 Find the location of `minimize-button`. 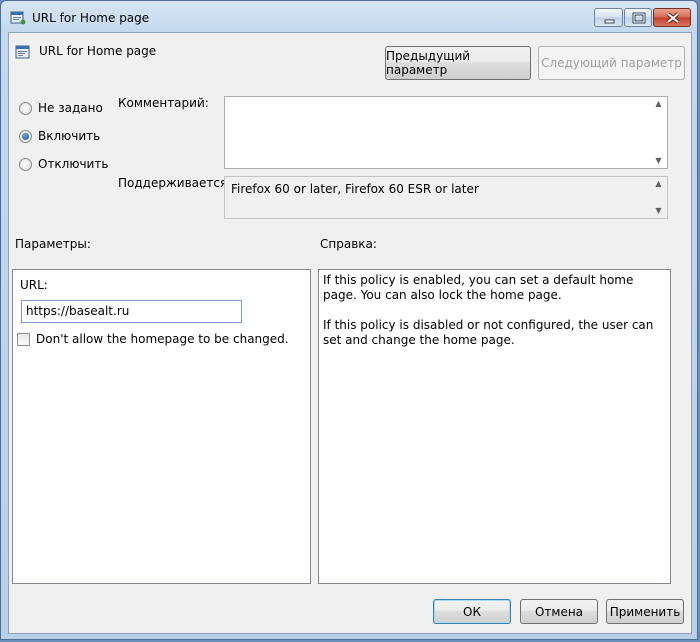

minimize-button is located at coordinates (608, 17).